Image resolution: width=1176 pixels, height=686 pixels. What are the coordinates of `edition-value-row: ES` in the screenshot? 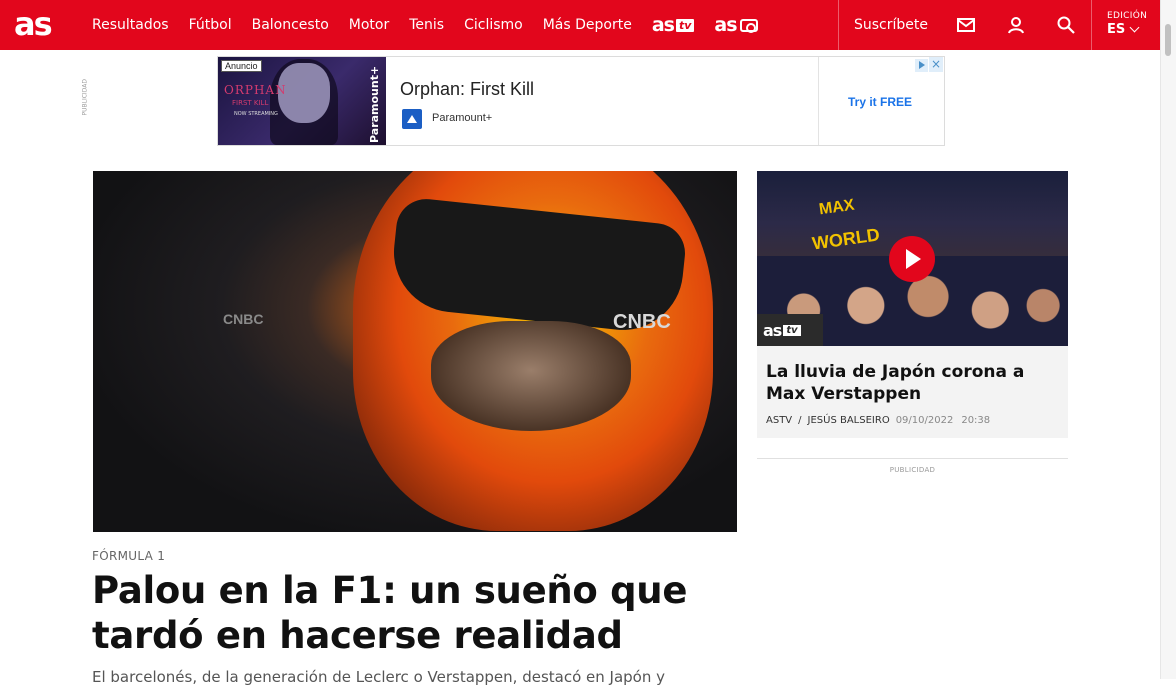 It's located at (1127, 29).